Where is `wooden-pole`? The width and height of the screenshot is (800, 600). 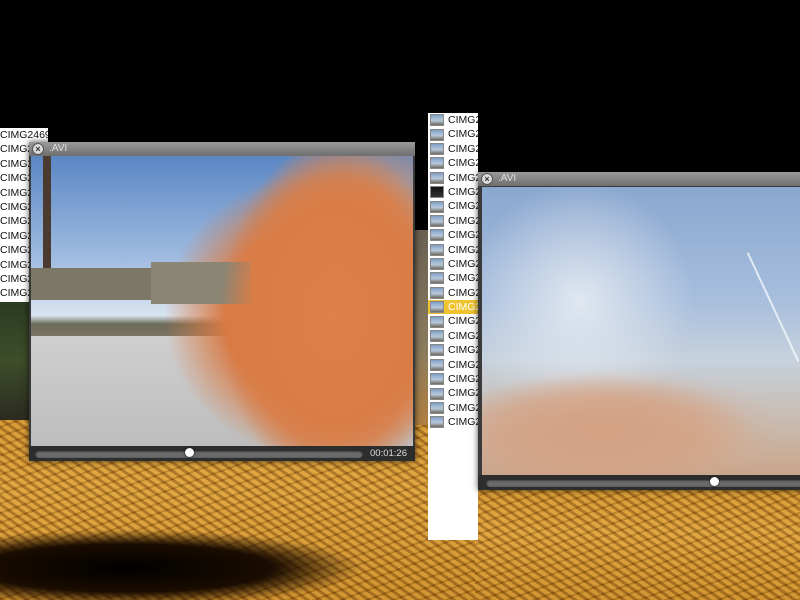 wooden-pole is located at coordinates (47, 213).